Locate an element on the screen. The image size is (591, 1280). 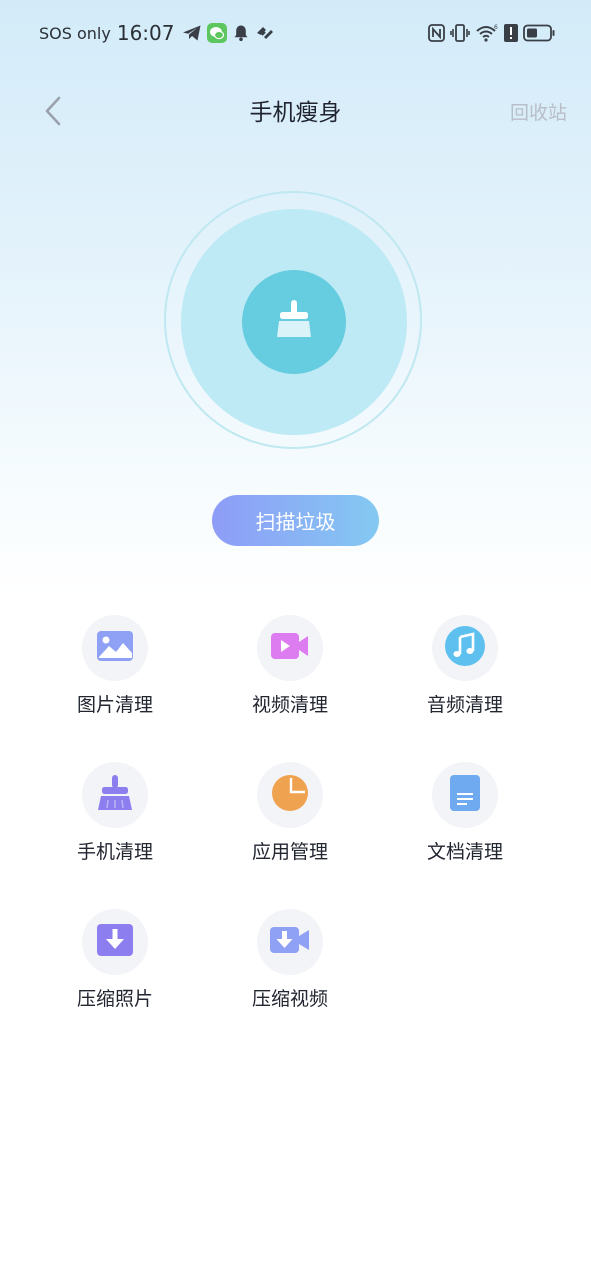
alert-icon is located at coordinates (511, 33).